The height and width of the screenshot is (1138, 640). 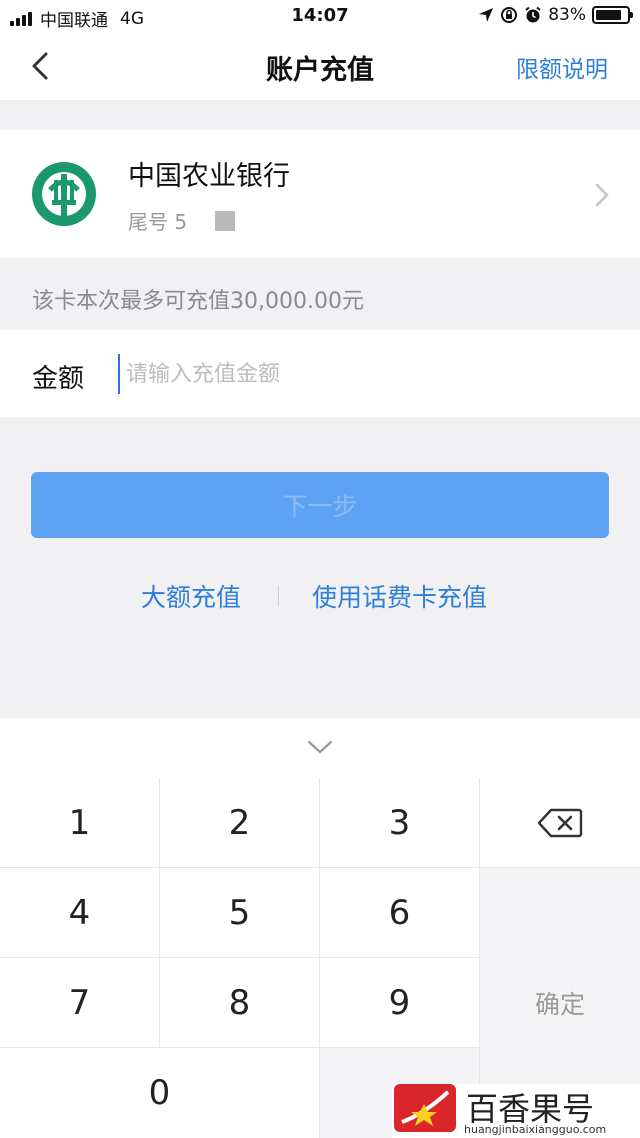 What do you see at coordinates (58, 379) in the screenshot?
I see `amount-label: 金额` at bounding box center [58, 379].